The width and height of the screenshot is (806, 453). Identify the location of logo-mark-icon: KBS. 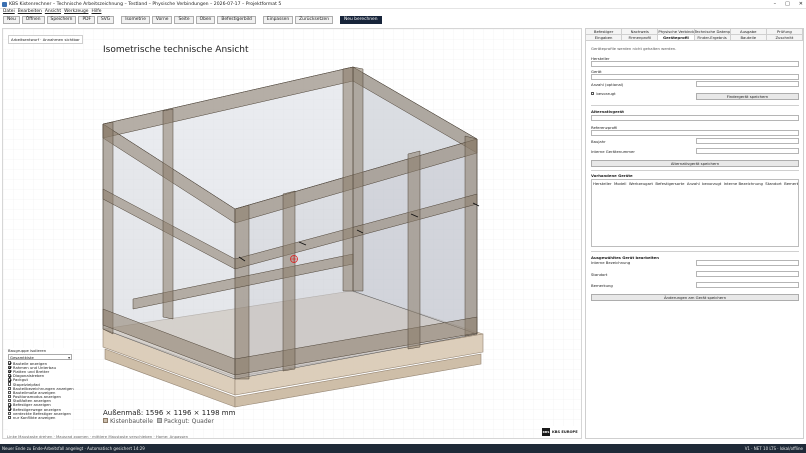
(546, 432).